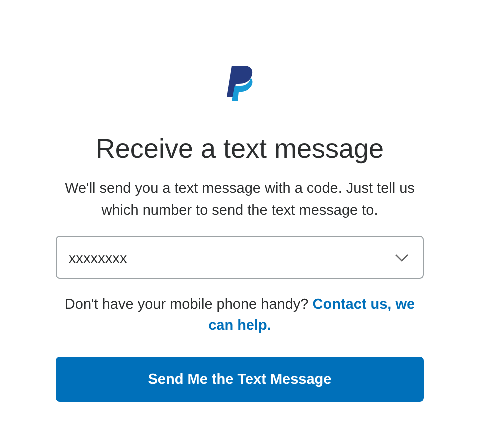 The image size is (480, 434). What do you see at coordinates (240, 326) in the screenshot?
I see `contact-link: can help.` at bounding box center [240, 326].